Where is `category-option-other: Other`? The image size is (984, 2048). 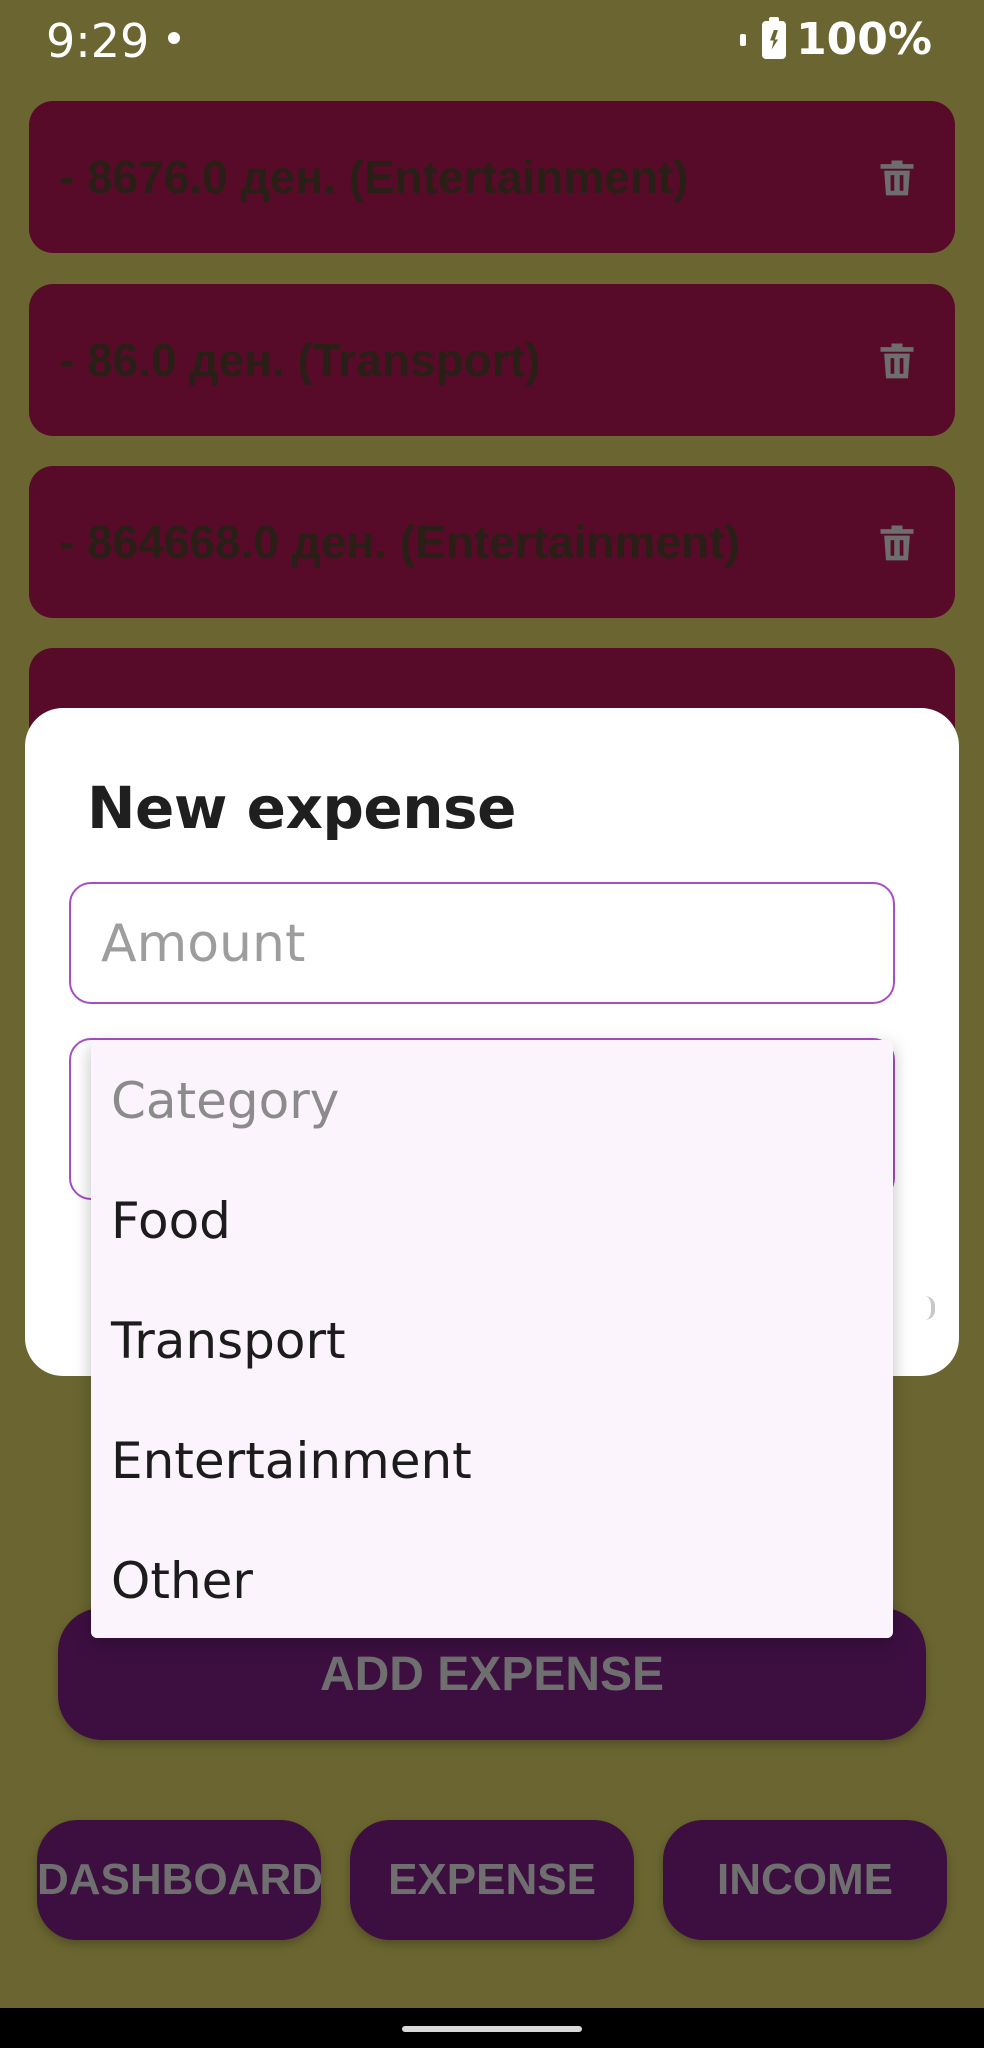
category-option-other: Other is located at coordinates (182, 1581).